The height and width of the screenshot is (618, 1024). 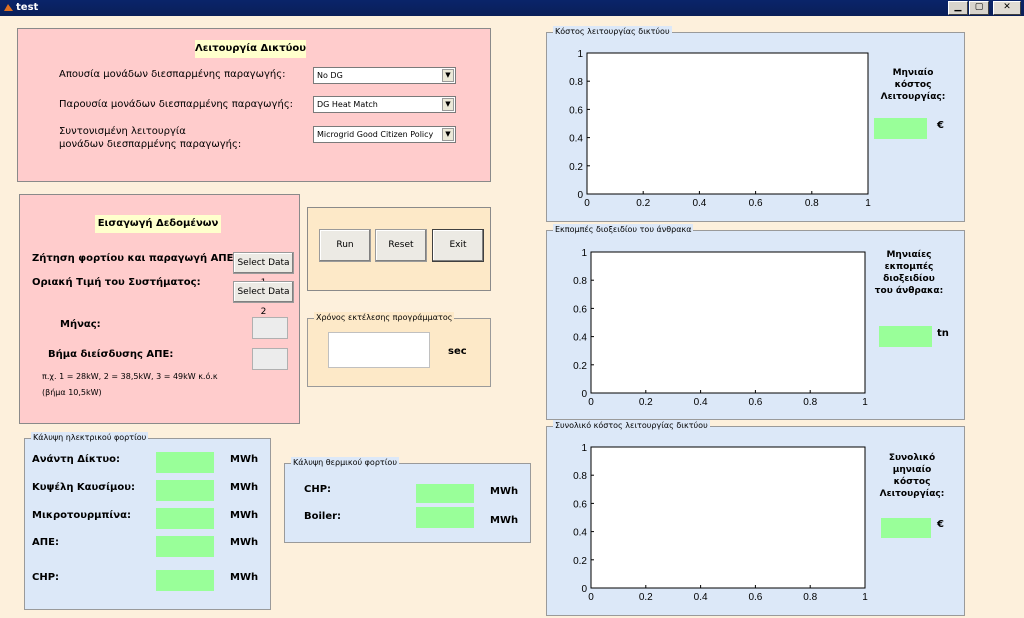 What do you see at coordinates (504, 520) in the screenshot?
I see `boiler-unit: MWh` at bounding box center [504, 520].